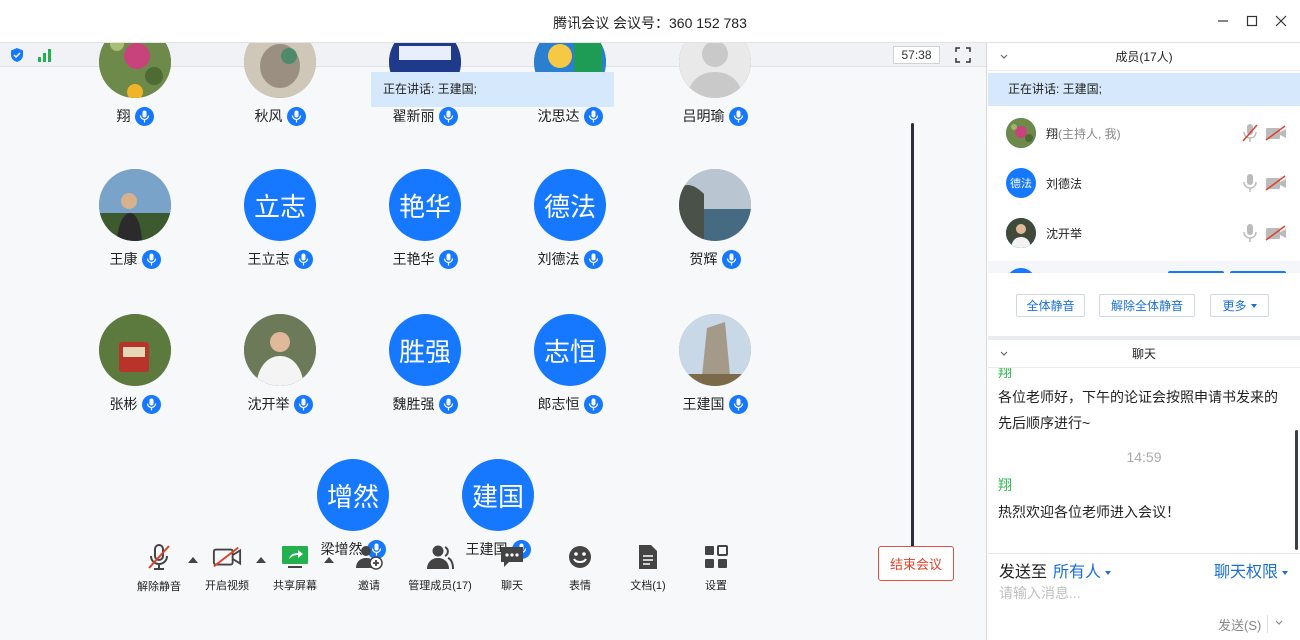 The height and width of the screenshot is (640, 1300). Describe the element at coordinates (1144, 567) in the screenshot. I see `send-options-row: 发送至 所有人 聊天权限` at that location.